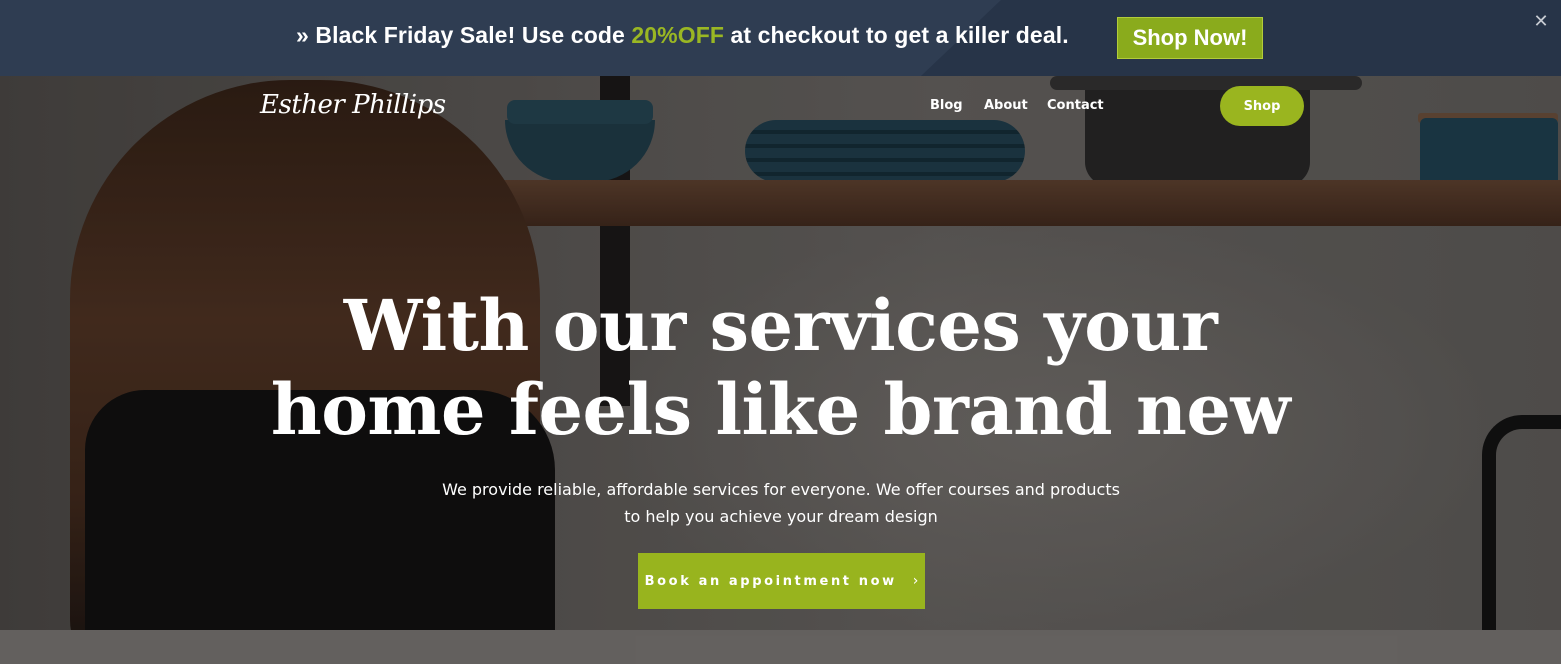  I want to click on book-appointment-label: Book an appointment now, so click(770, 581).